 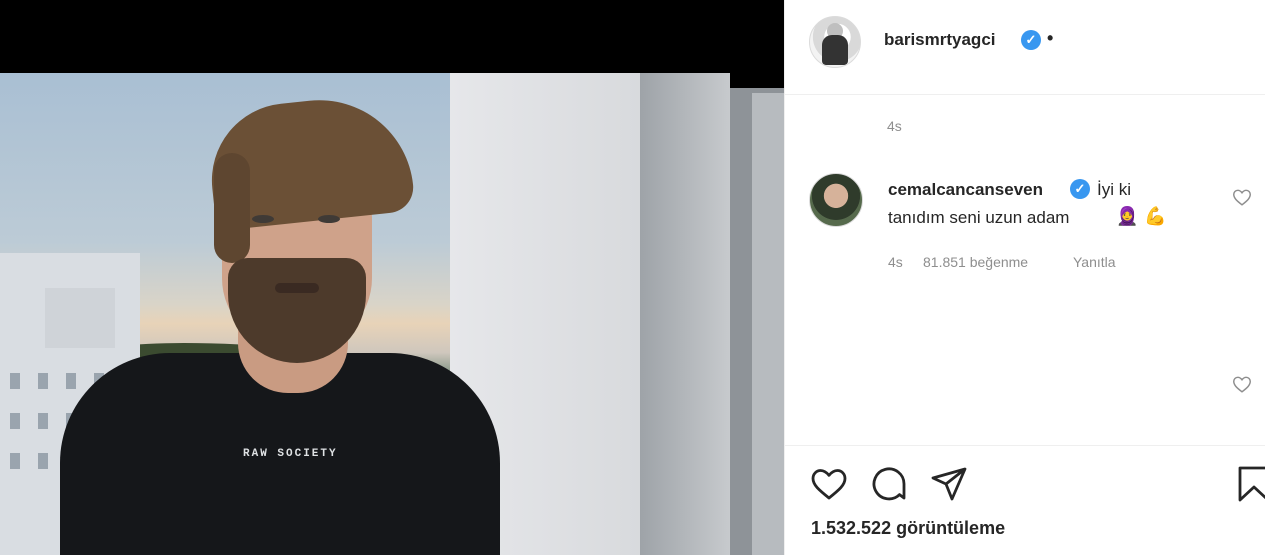 What do you see at coordinates (975, 262) in the screenshot?
I see `comment-like-count: 81.851 beğenme` at bounding box center [975, 262].